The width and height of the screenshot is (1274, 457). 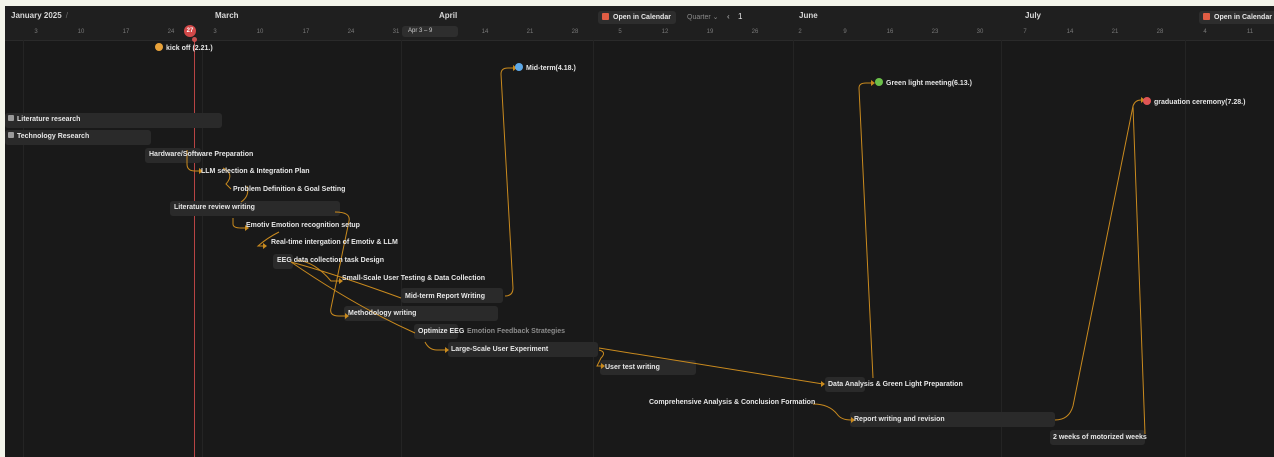 What do you see at coordinates (879, 82) in the screenshot?
I see `green-heart-icon` at bounding box center [879, 82].